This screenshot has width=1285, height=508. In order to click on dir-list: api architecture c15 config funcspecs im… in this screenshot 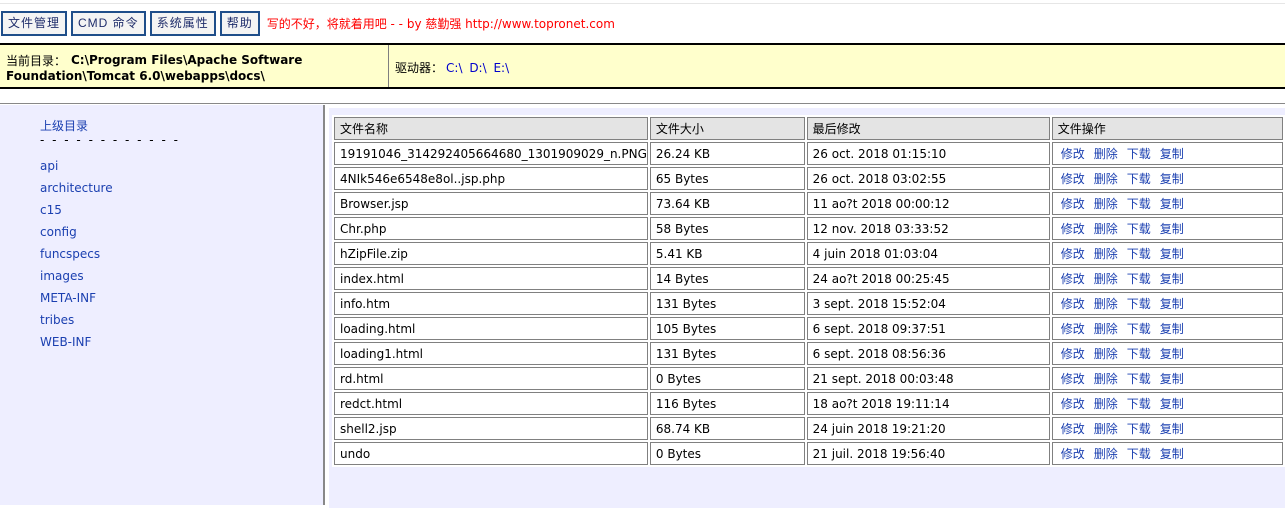, I will do `click(76, 254)`.